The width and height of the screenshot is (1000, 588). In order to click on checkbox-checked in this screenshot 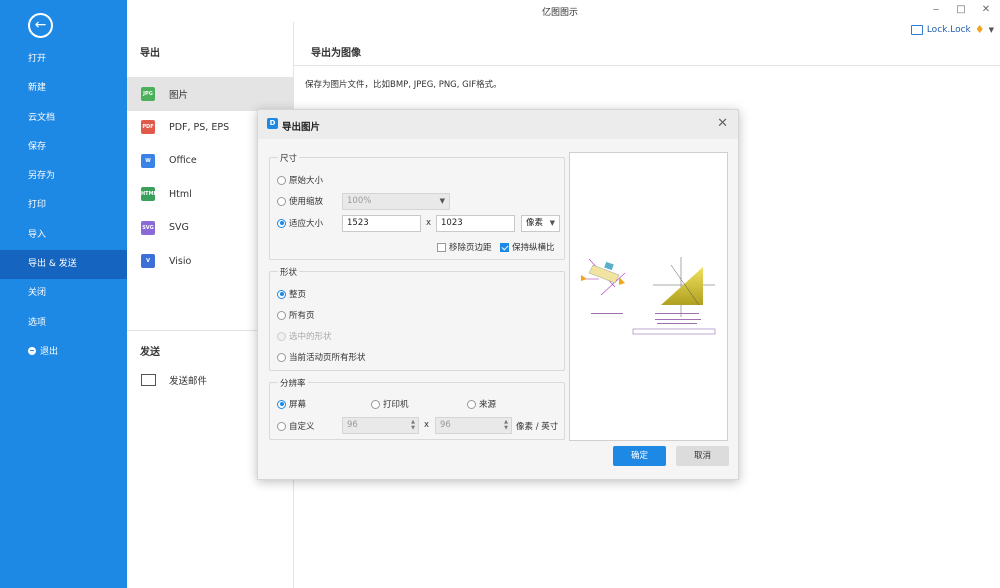, I will do `click(504, 247)`.